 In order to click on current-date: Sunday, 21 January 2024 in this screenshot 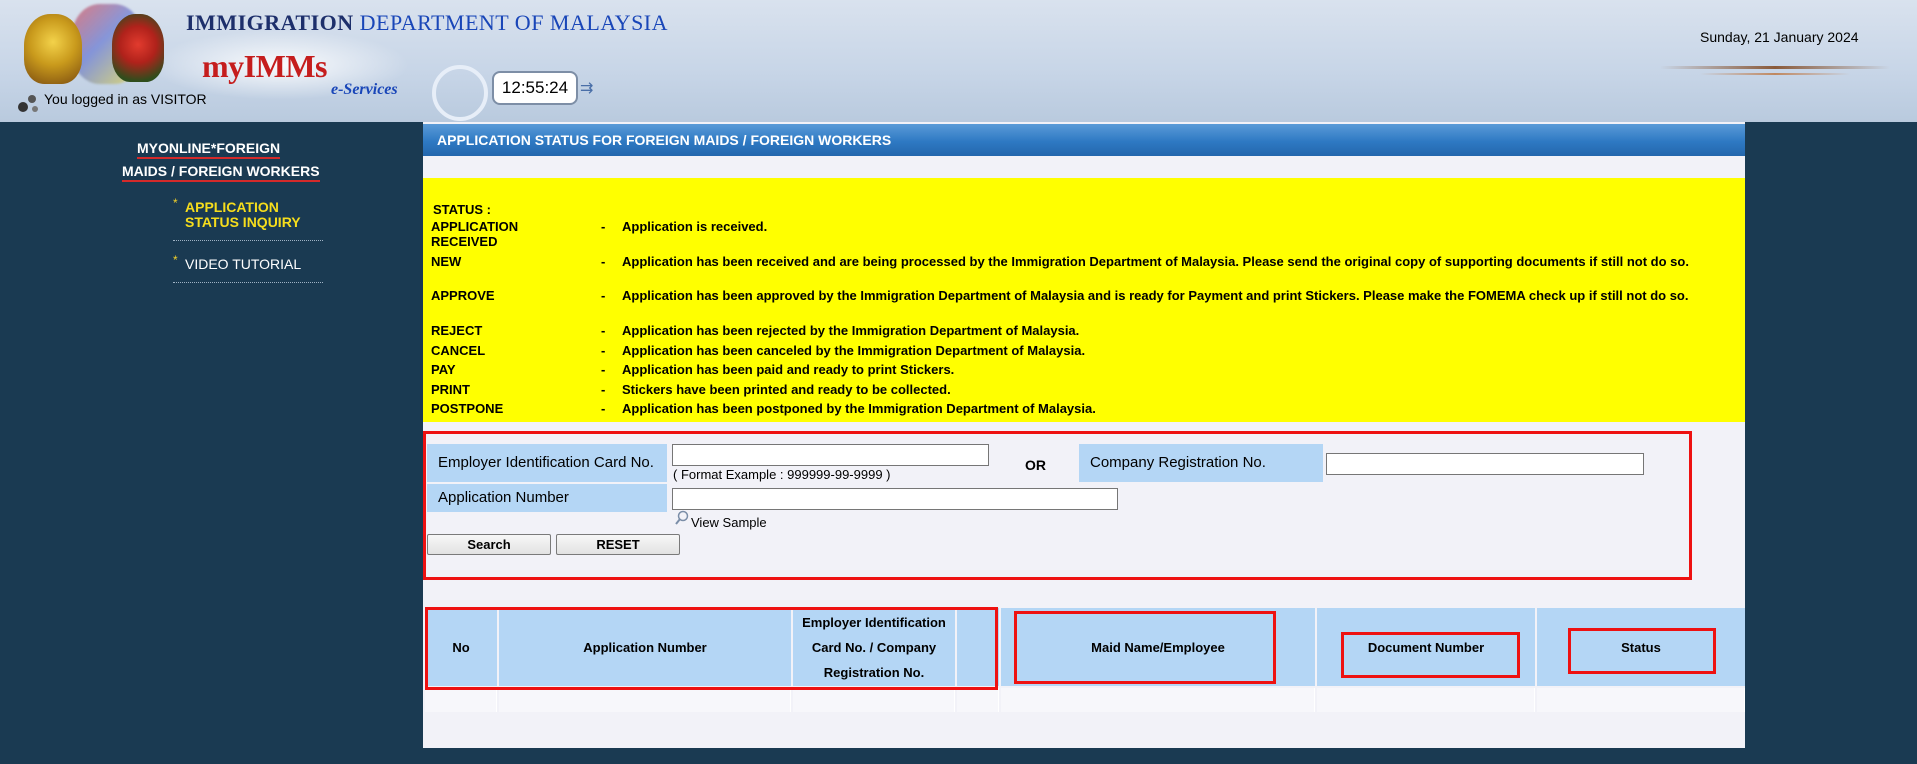, I will do `click(1779, 37)`.